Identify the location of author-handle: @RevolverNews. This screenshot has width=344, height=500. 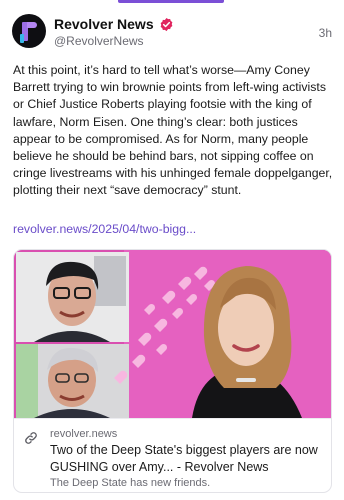
(99, 41).